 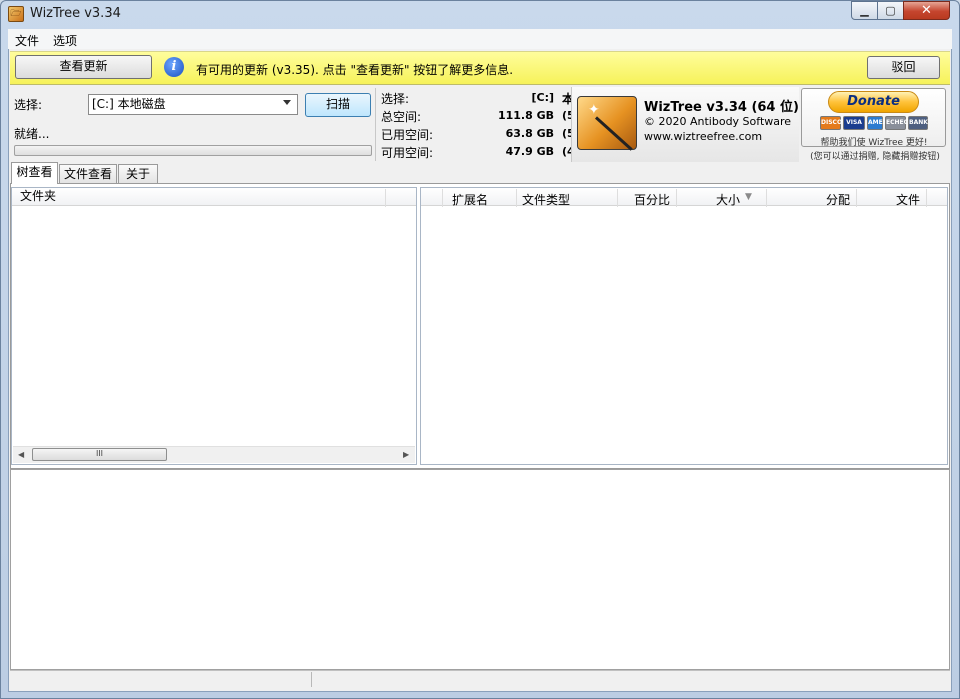 What do you see at coordinates (684, 197) in the screenshot?
I see `file-type-header-row` at bounding box center [684, 197].